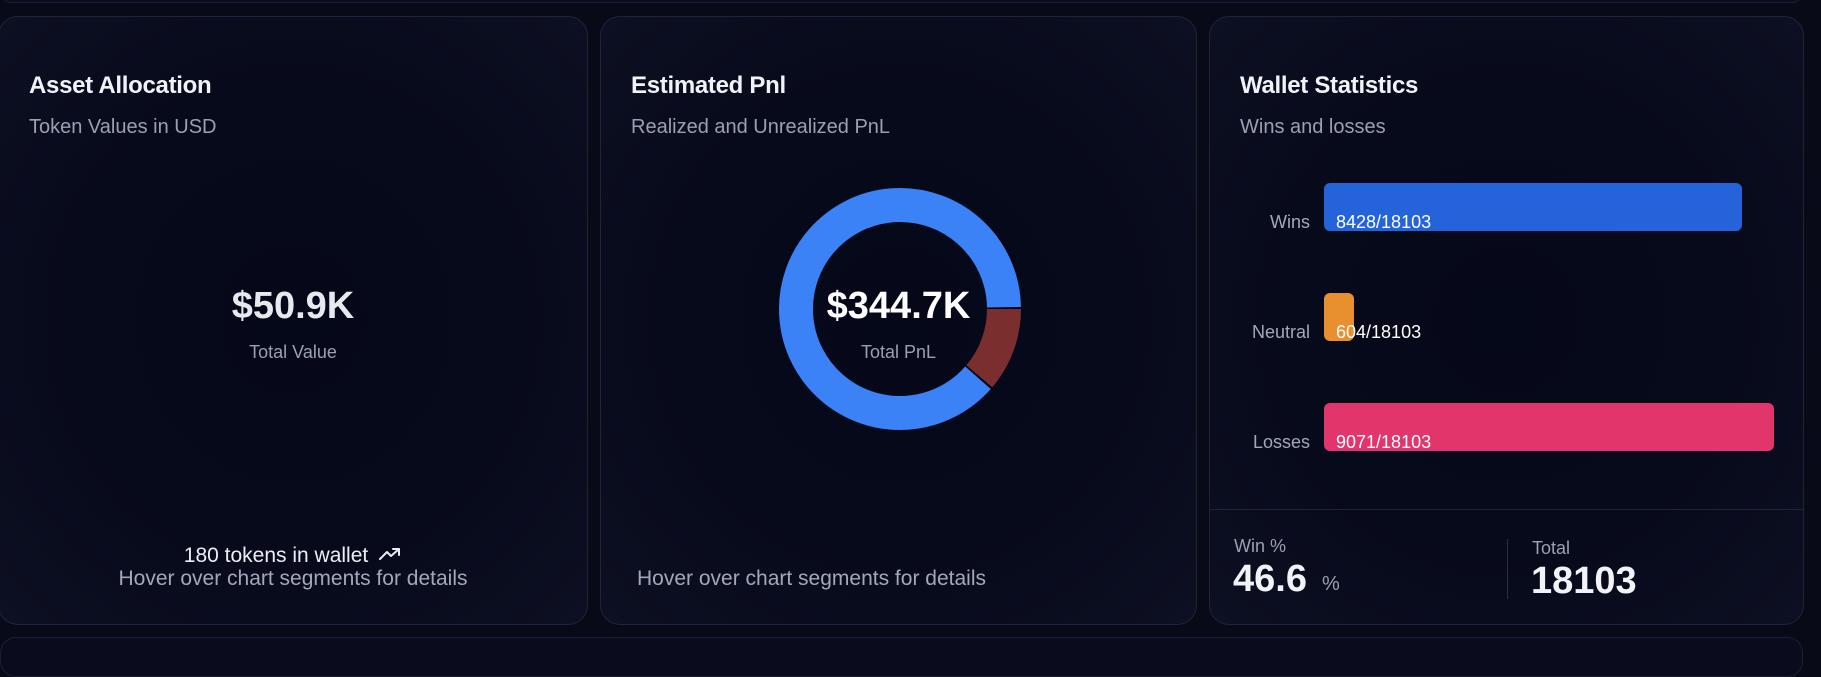 This screenshot has width=1821, height=677. What do you see at coordinates (120, 85) in the screenshot?
I see `card-title: Asset Allocation` at bounding box center [120, 85].